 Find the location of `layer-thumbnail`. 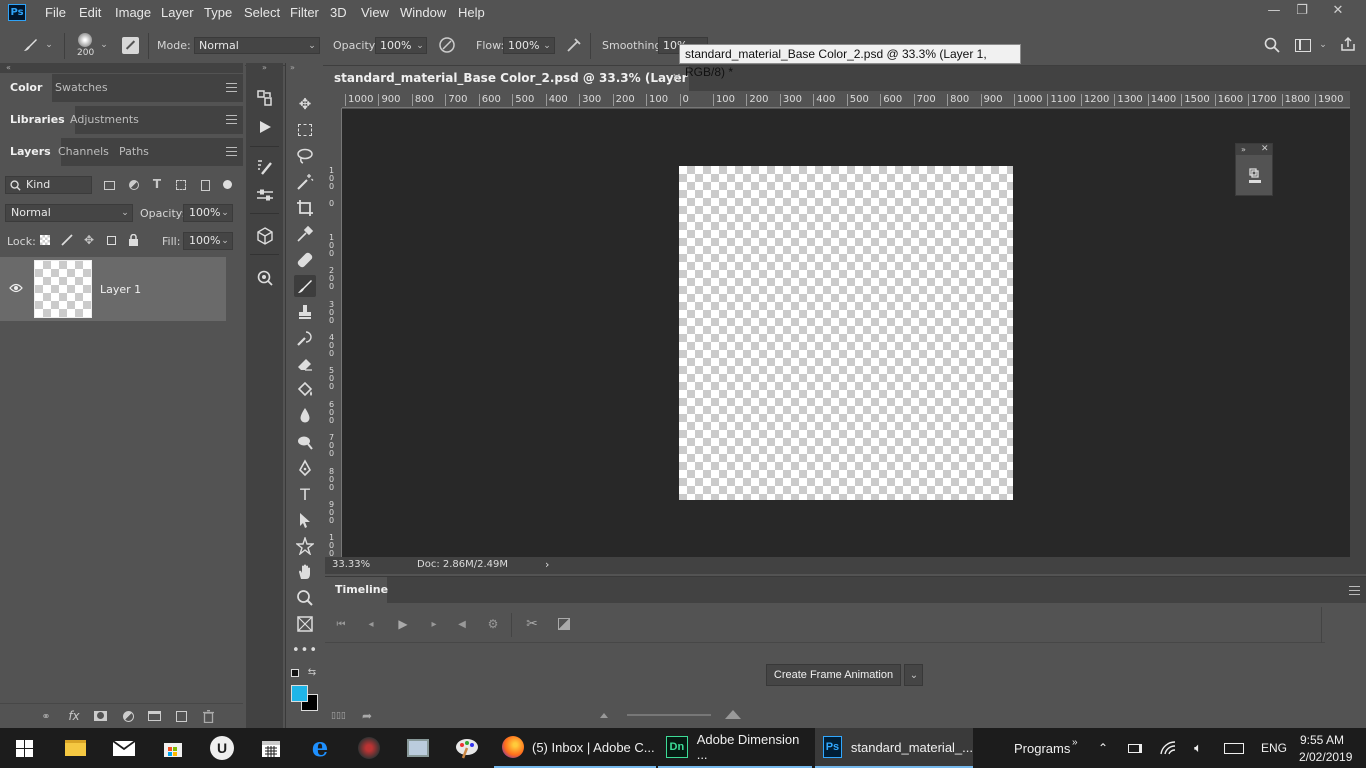

layer-thumbnail is located at coordinates (63, 289).